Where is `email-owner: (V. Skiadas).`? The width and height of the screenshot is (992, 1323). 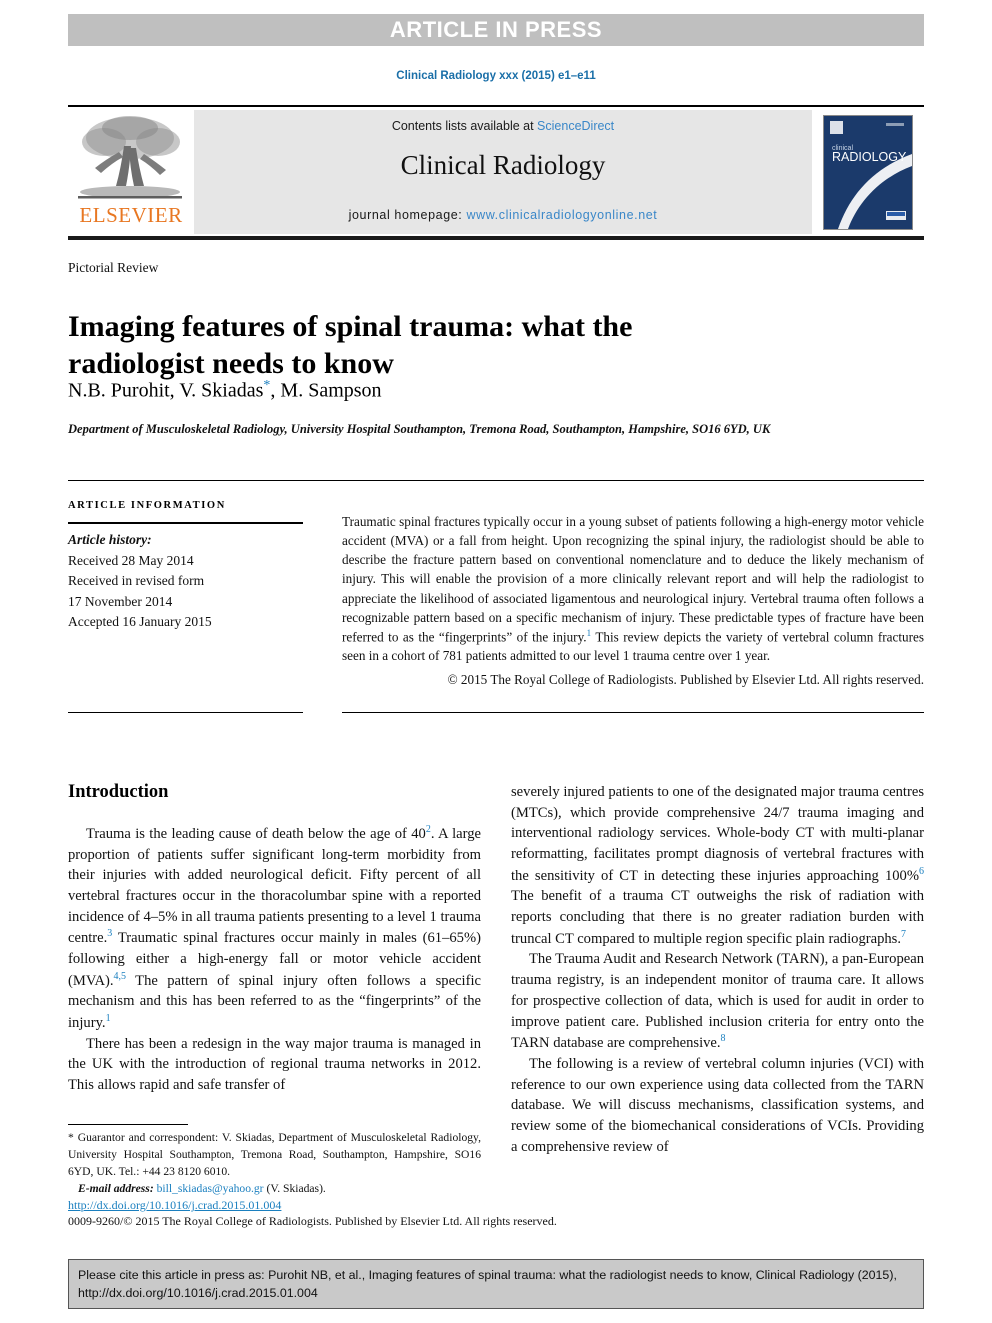
email-owner: (V. Skiadas). is located at coordinates (296, 1188).